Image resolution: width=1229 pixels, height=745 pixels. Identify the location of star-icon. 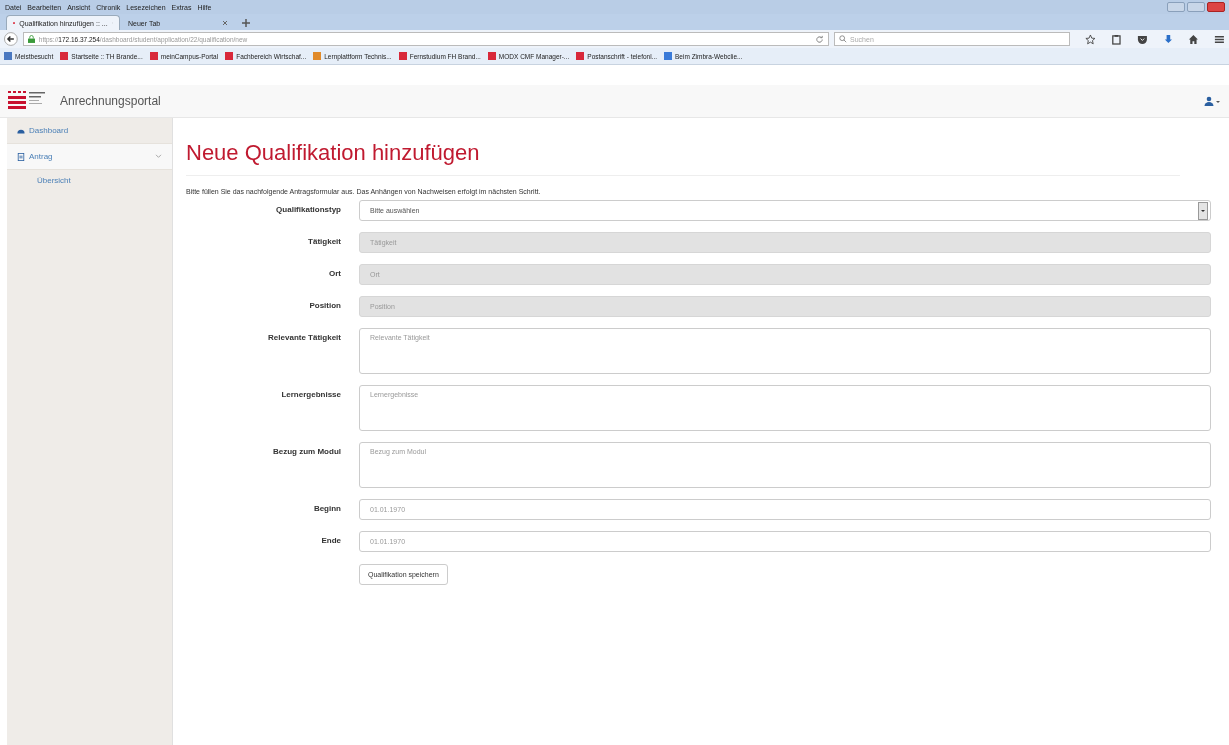
(1090, 39).